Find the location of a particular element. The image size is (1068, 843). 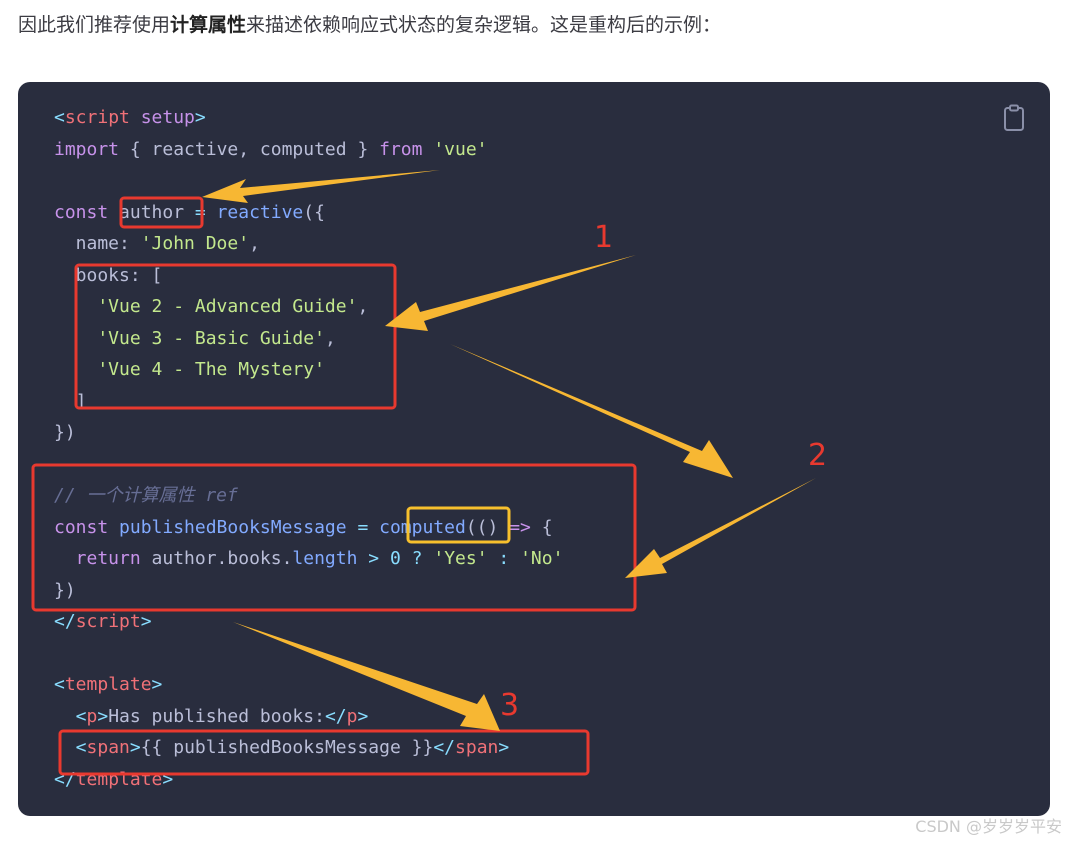

string: 'Yes' is located at coordinates (455, 558).